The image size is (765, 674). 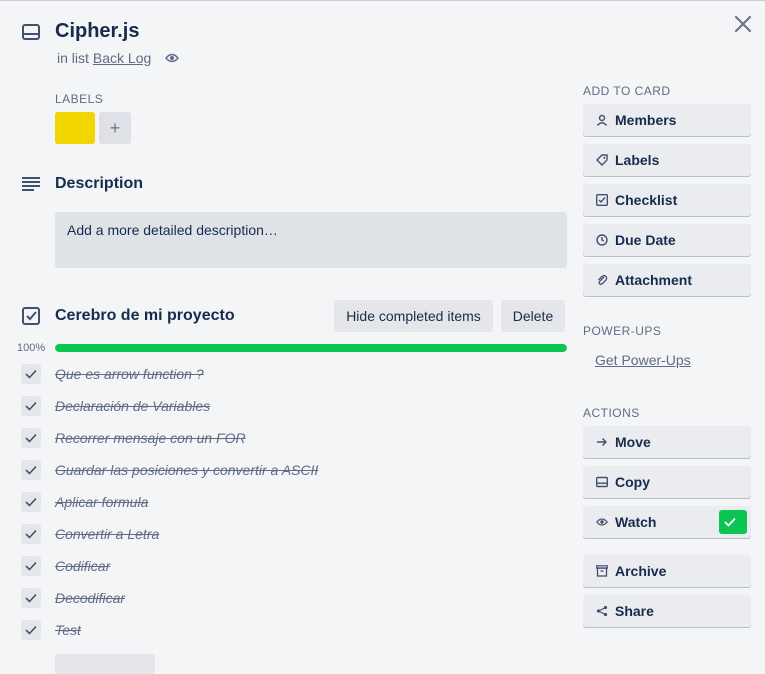 I want to click on checklist-item: Declaración de Variables, so click(x=115, y=406).